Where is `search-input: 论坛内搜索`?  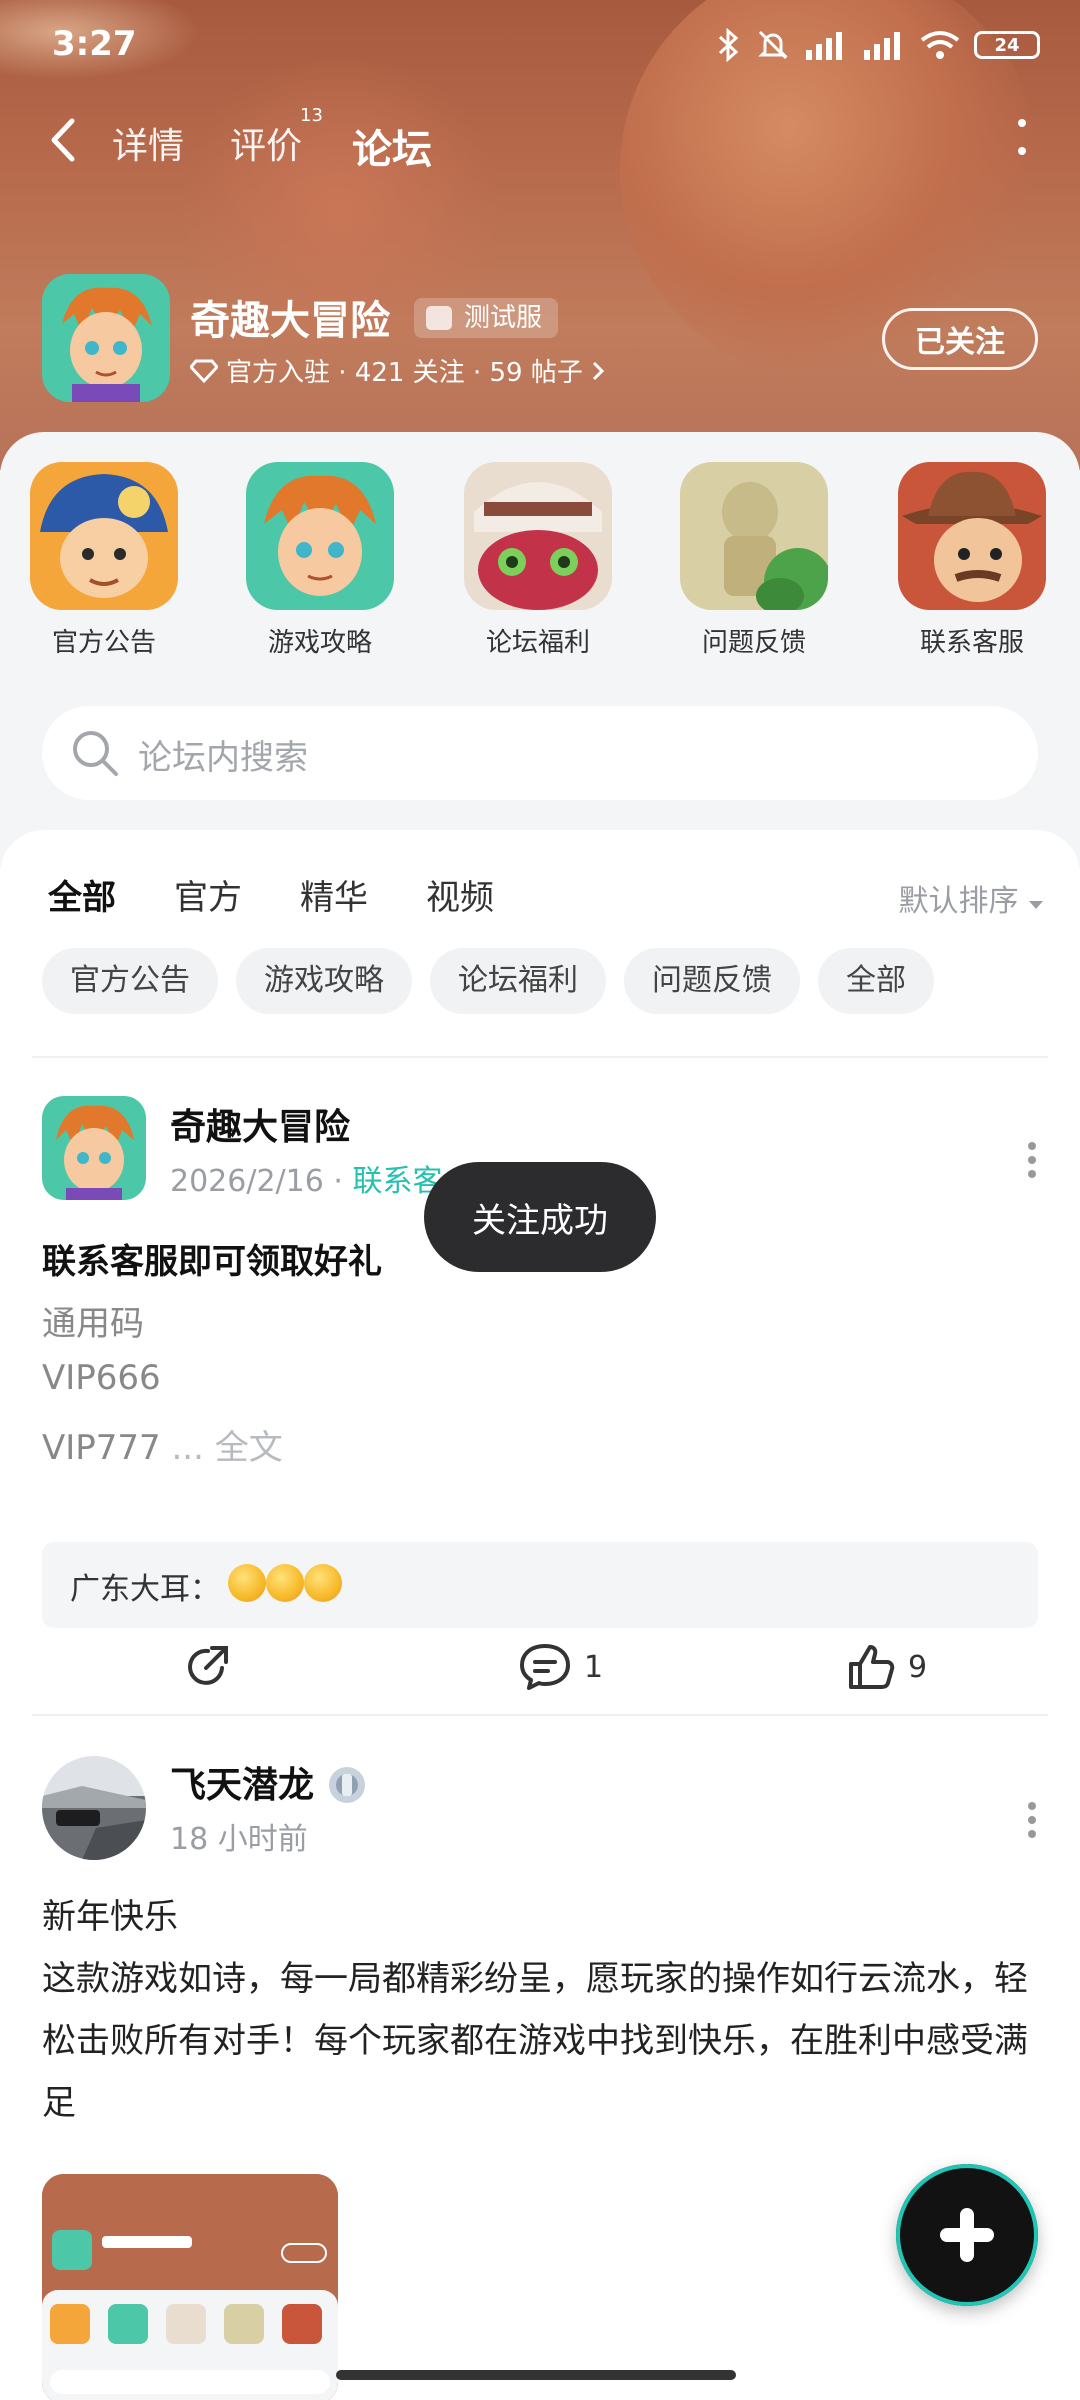 search-input: 论坛内搜索 is located at coordinates (540, 753).